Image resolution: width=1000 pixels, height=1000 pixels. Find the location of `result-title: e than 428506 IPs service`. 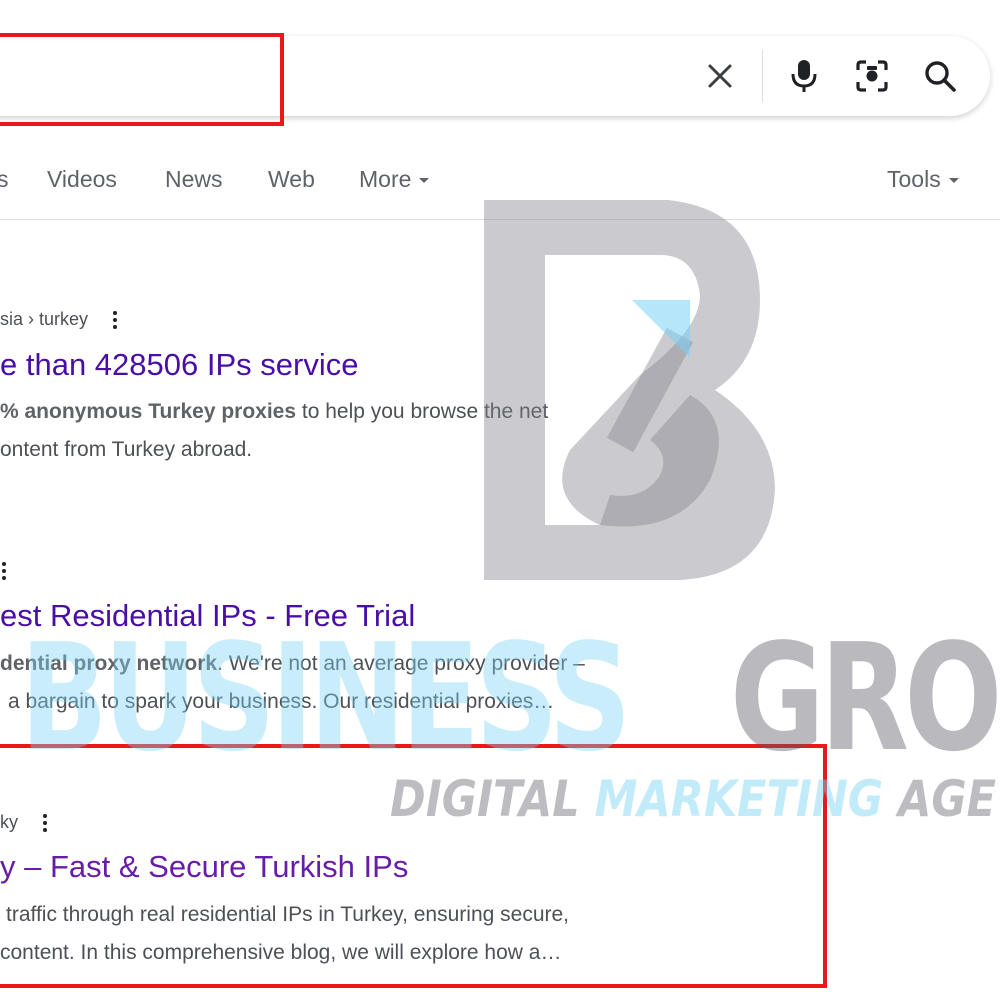

result-title: e than 428506 IPs service is located at coordinates (179, 365).